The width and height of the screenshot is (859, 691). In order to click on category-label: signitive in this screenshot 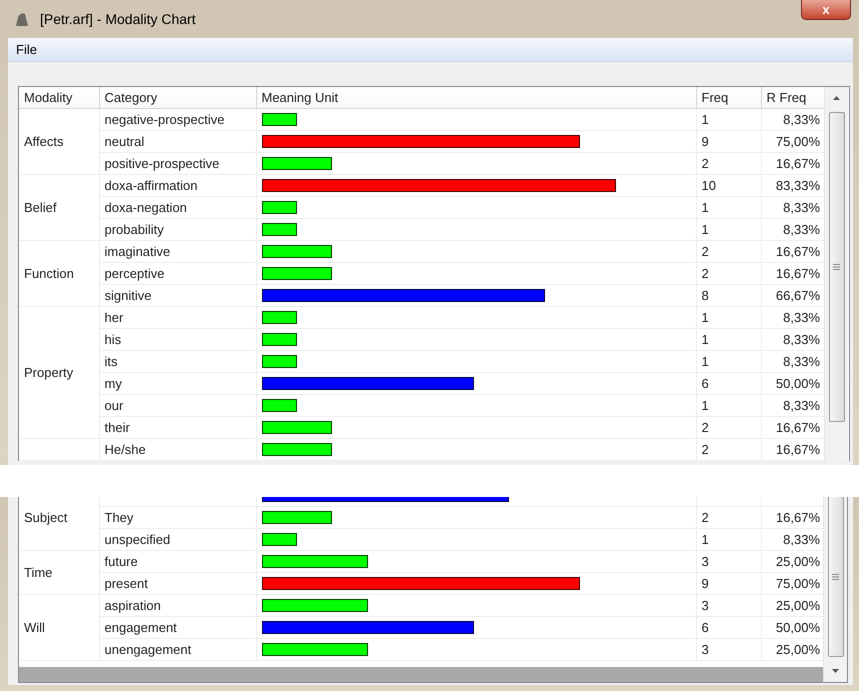, I will do `click(128, 295)`.